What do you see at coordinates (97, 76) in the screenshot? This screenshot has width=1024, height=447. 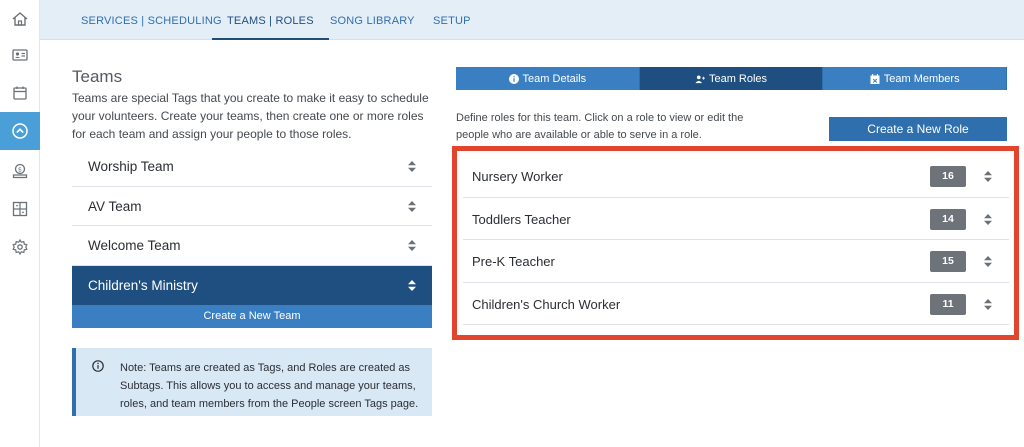 I see `teams-heading: Teams` at bounding box center [97, 76].